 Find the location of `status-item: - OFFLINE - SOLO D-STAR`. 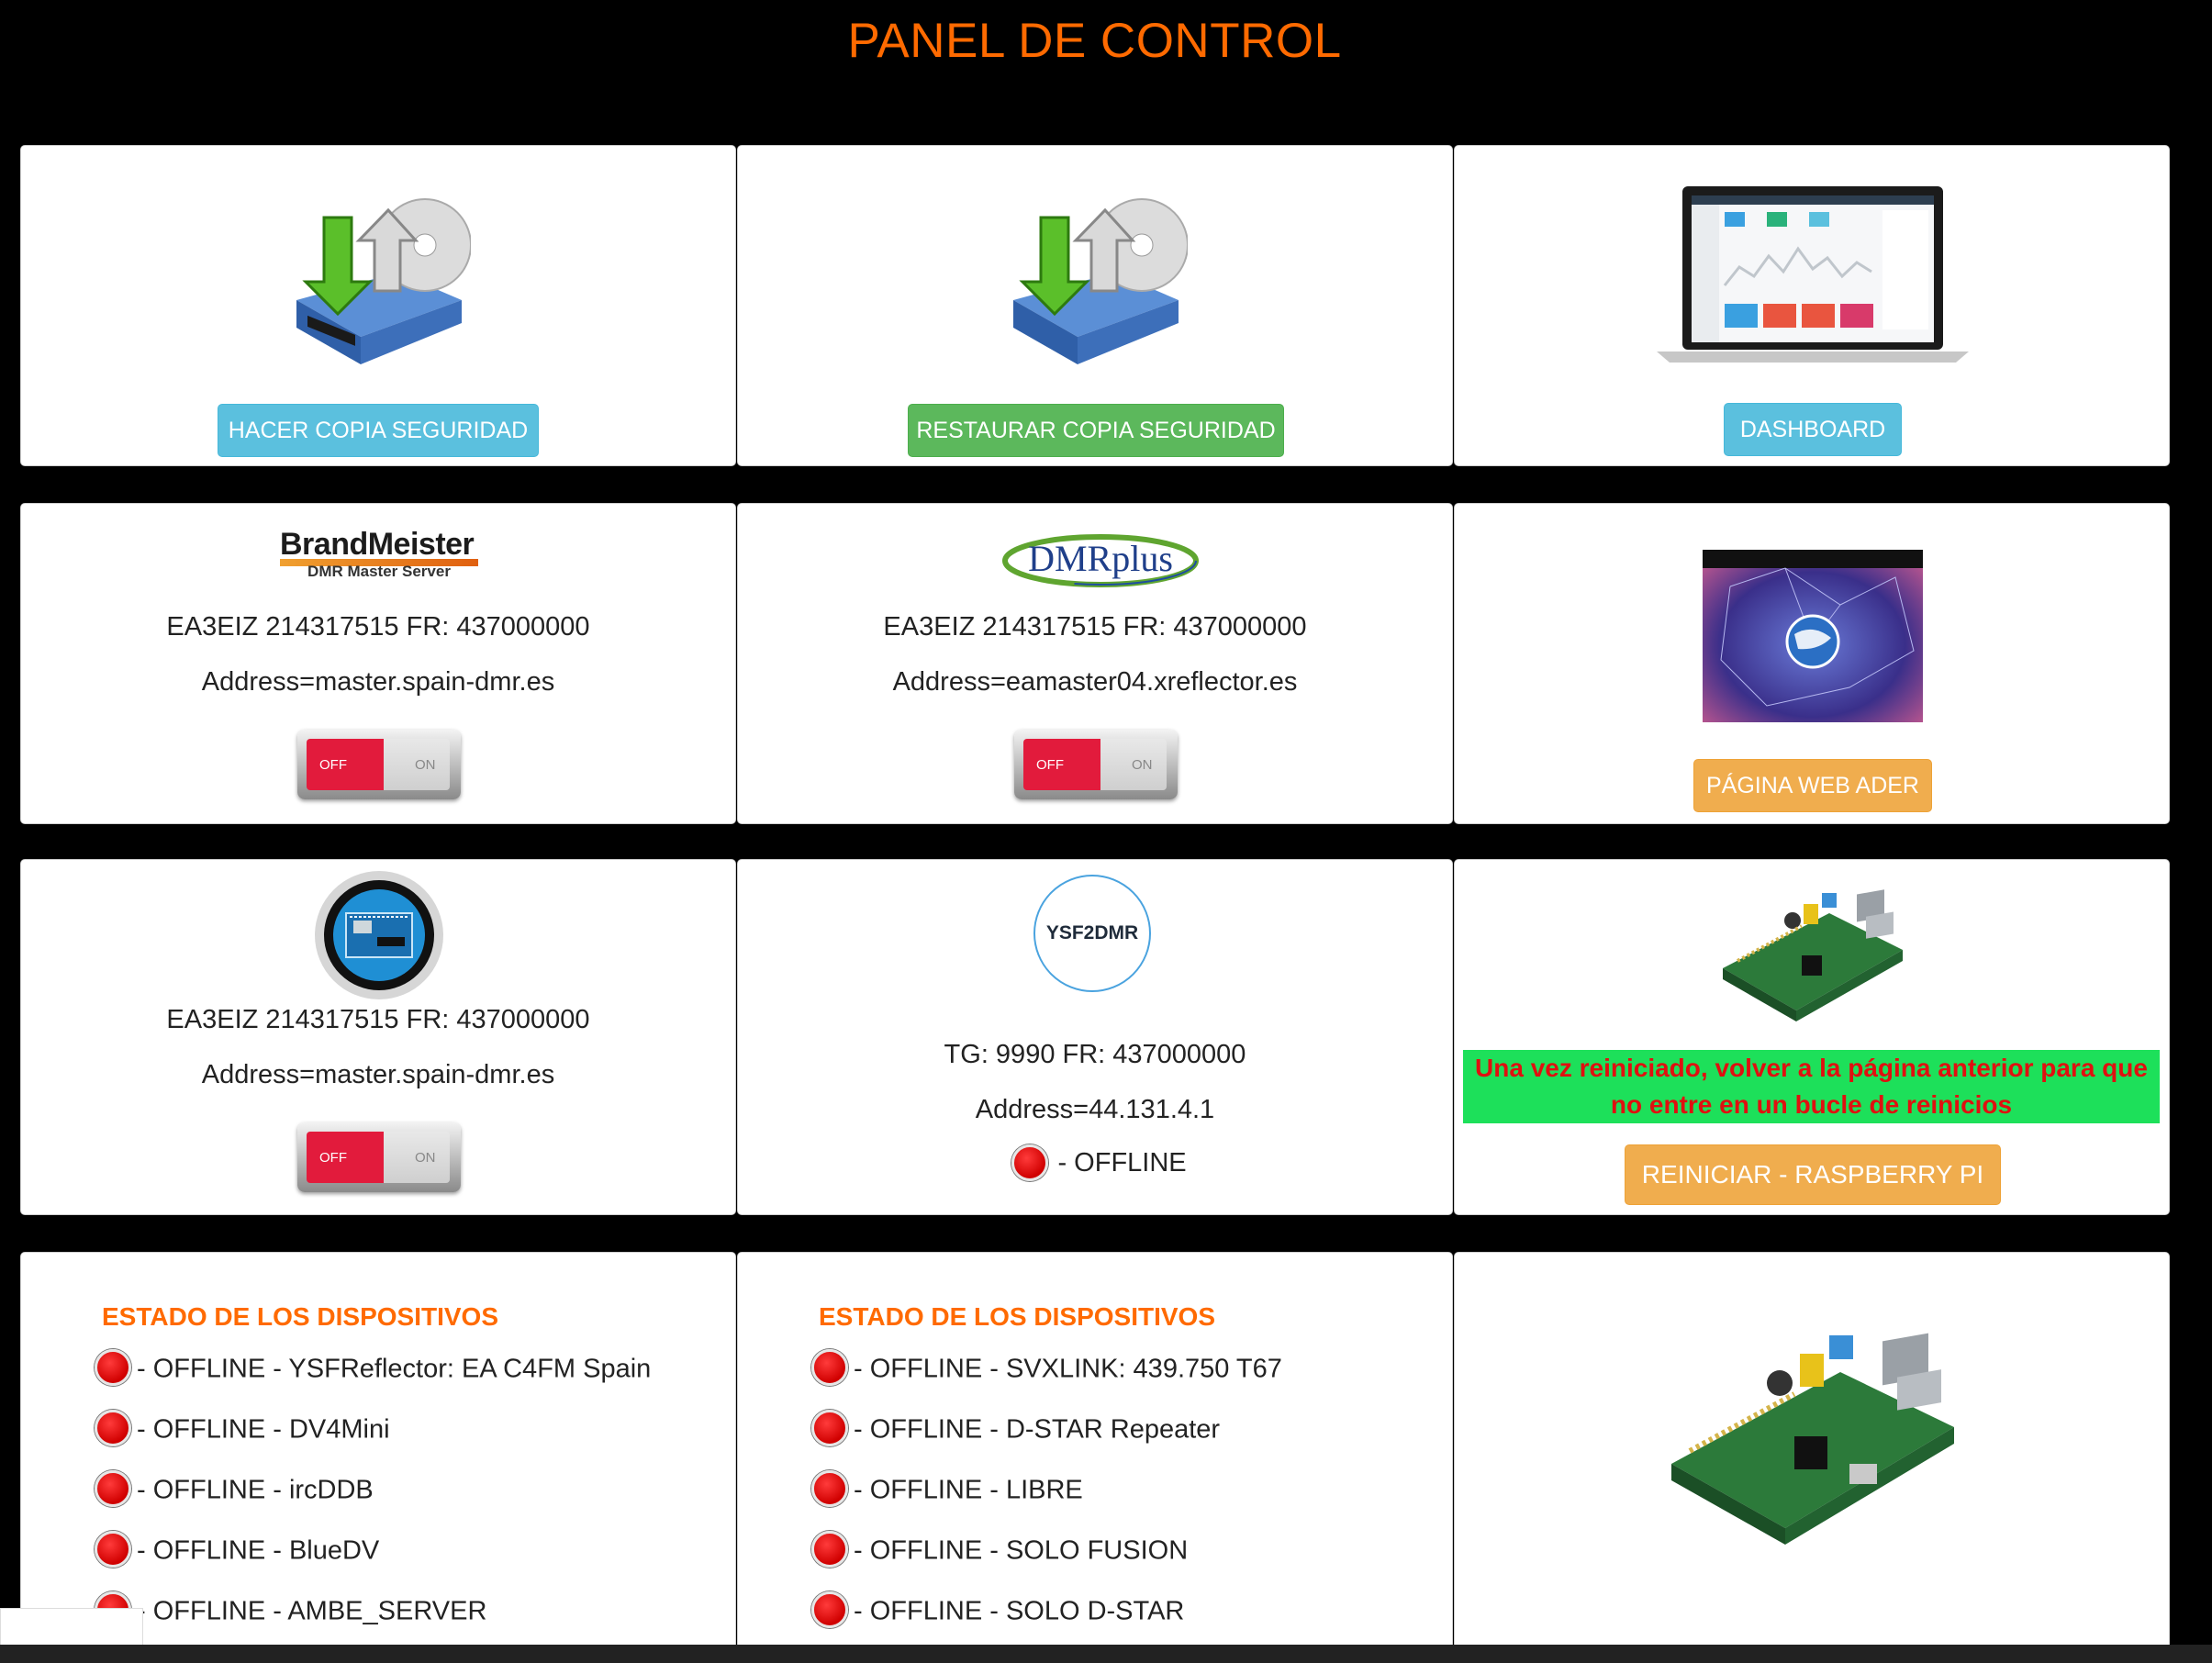

status-item: - OFFLINE - SOLO D-STAR is located at coordinates (998, 1611).